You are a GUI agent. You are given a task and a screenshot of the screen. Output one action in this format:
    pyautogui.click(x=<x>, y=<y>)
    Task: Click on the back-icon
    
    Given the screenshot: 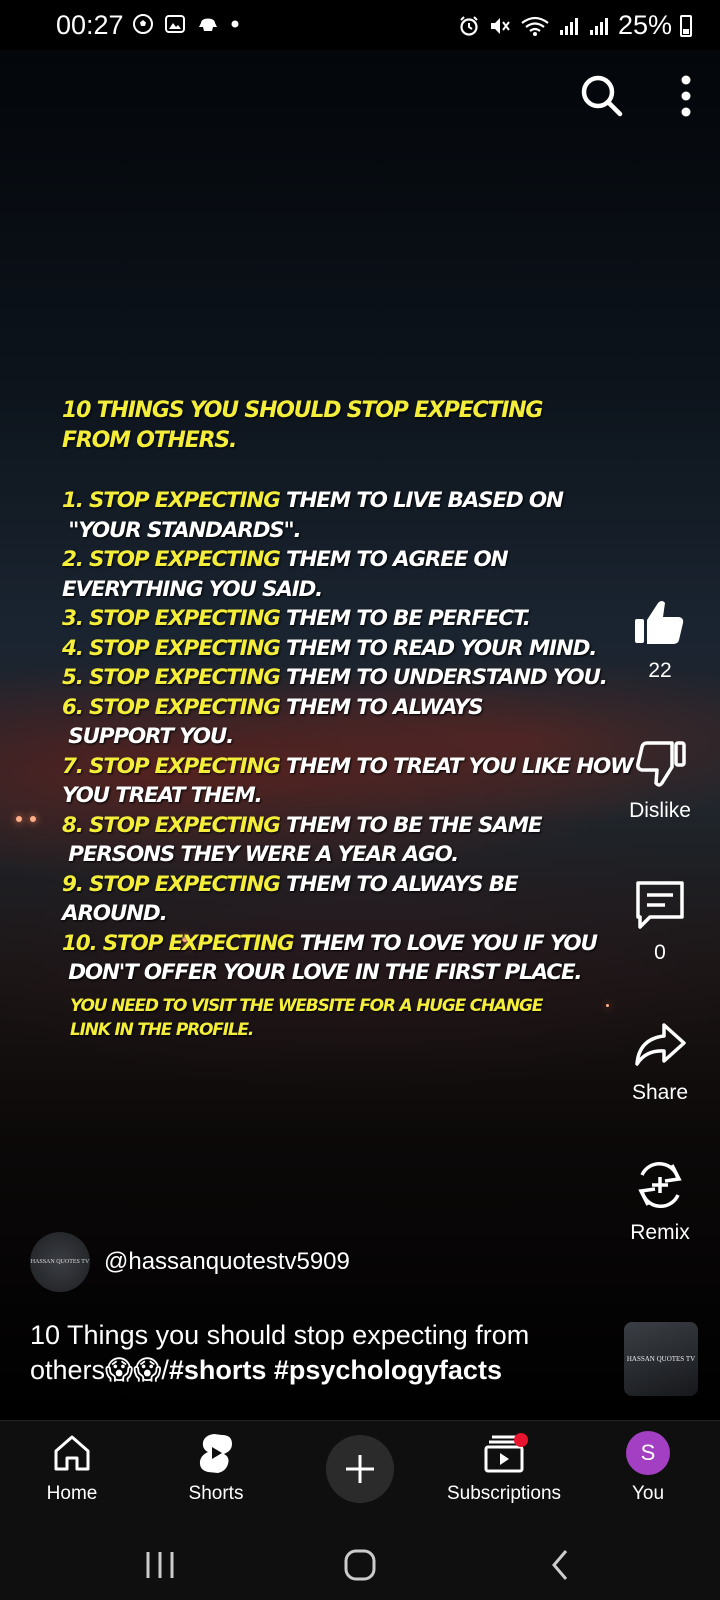 What is the action you would take?
    pyautogui.click(x=562, y=1565)
    